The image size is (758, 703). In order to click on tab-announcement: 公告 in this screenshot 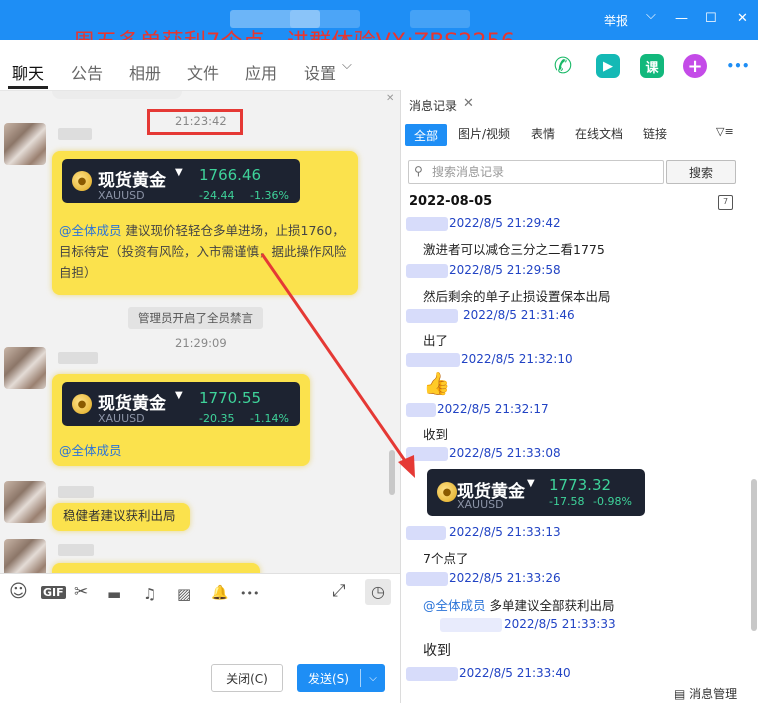, I will do `click(87, 72)`.